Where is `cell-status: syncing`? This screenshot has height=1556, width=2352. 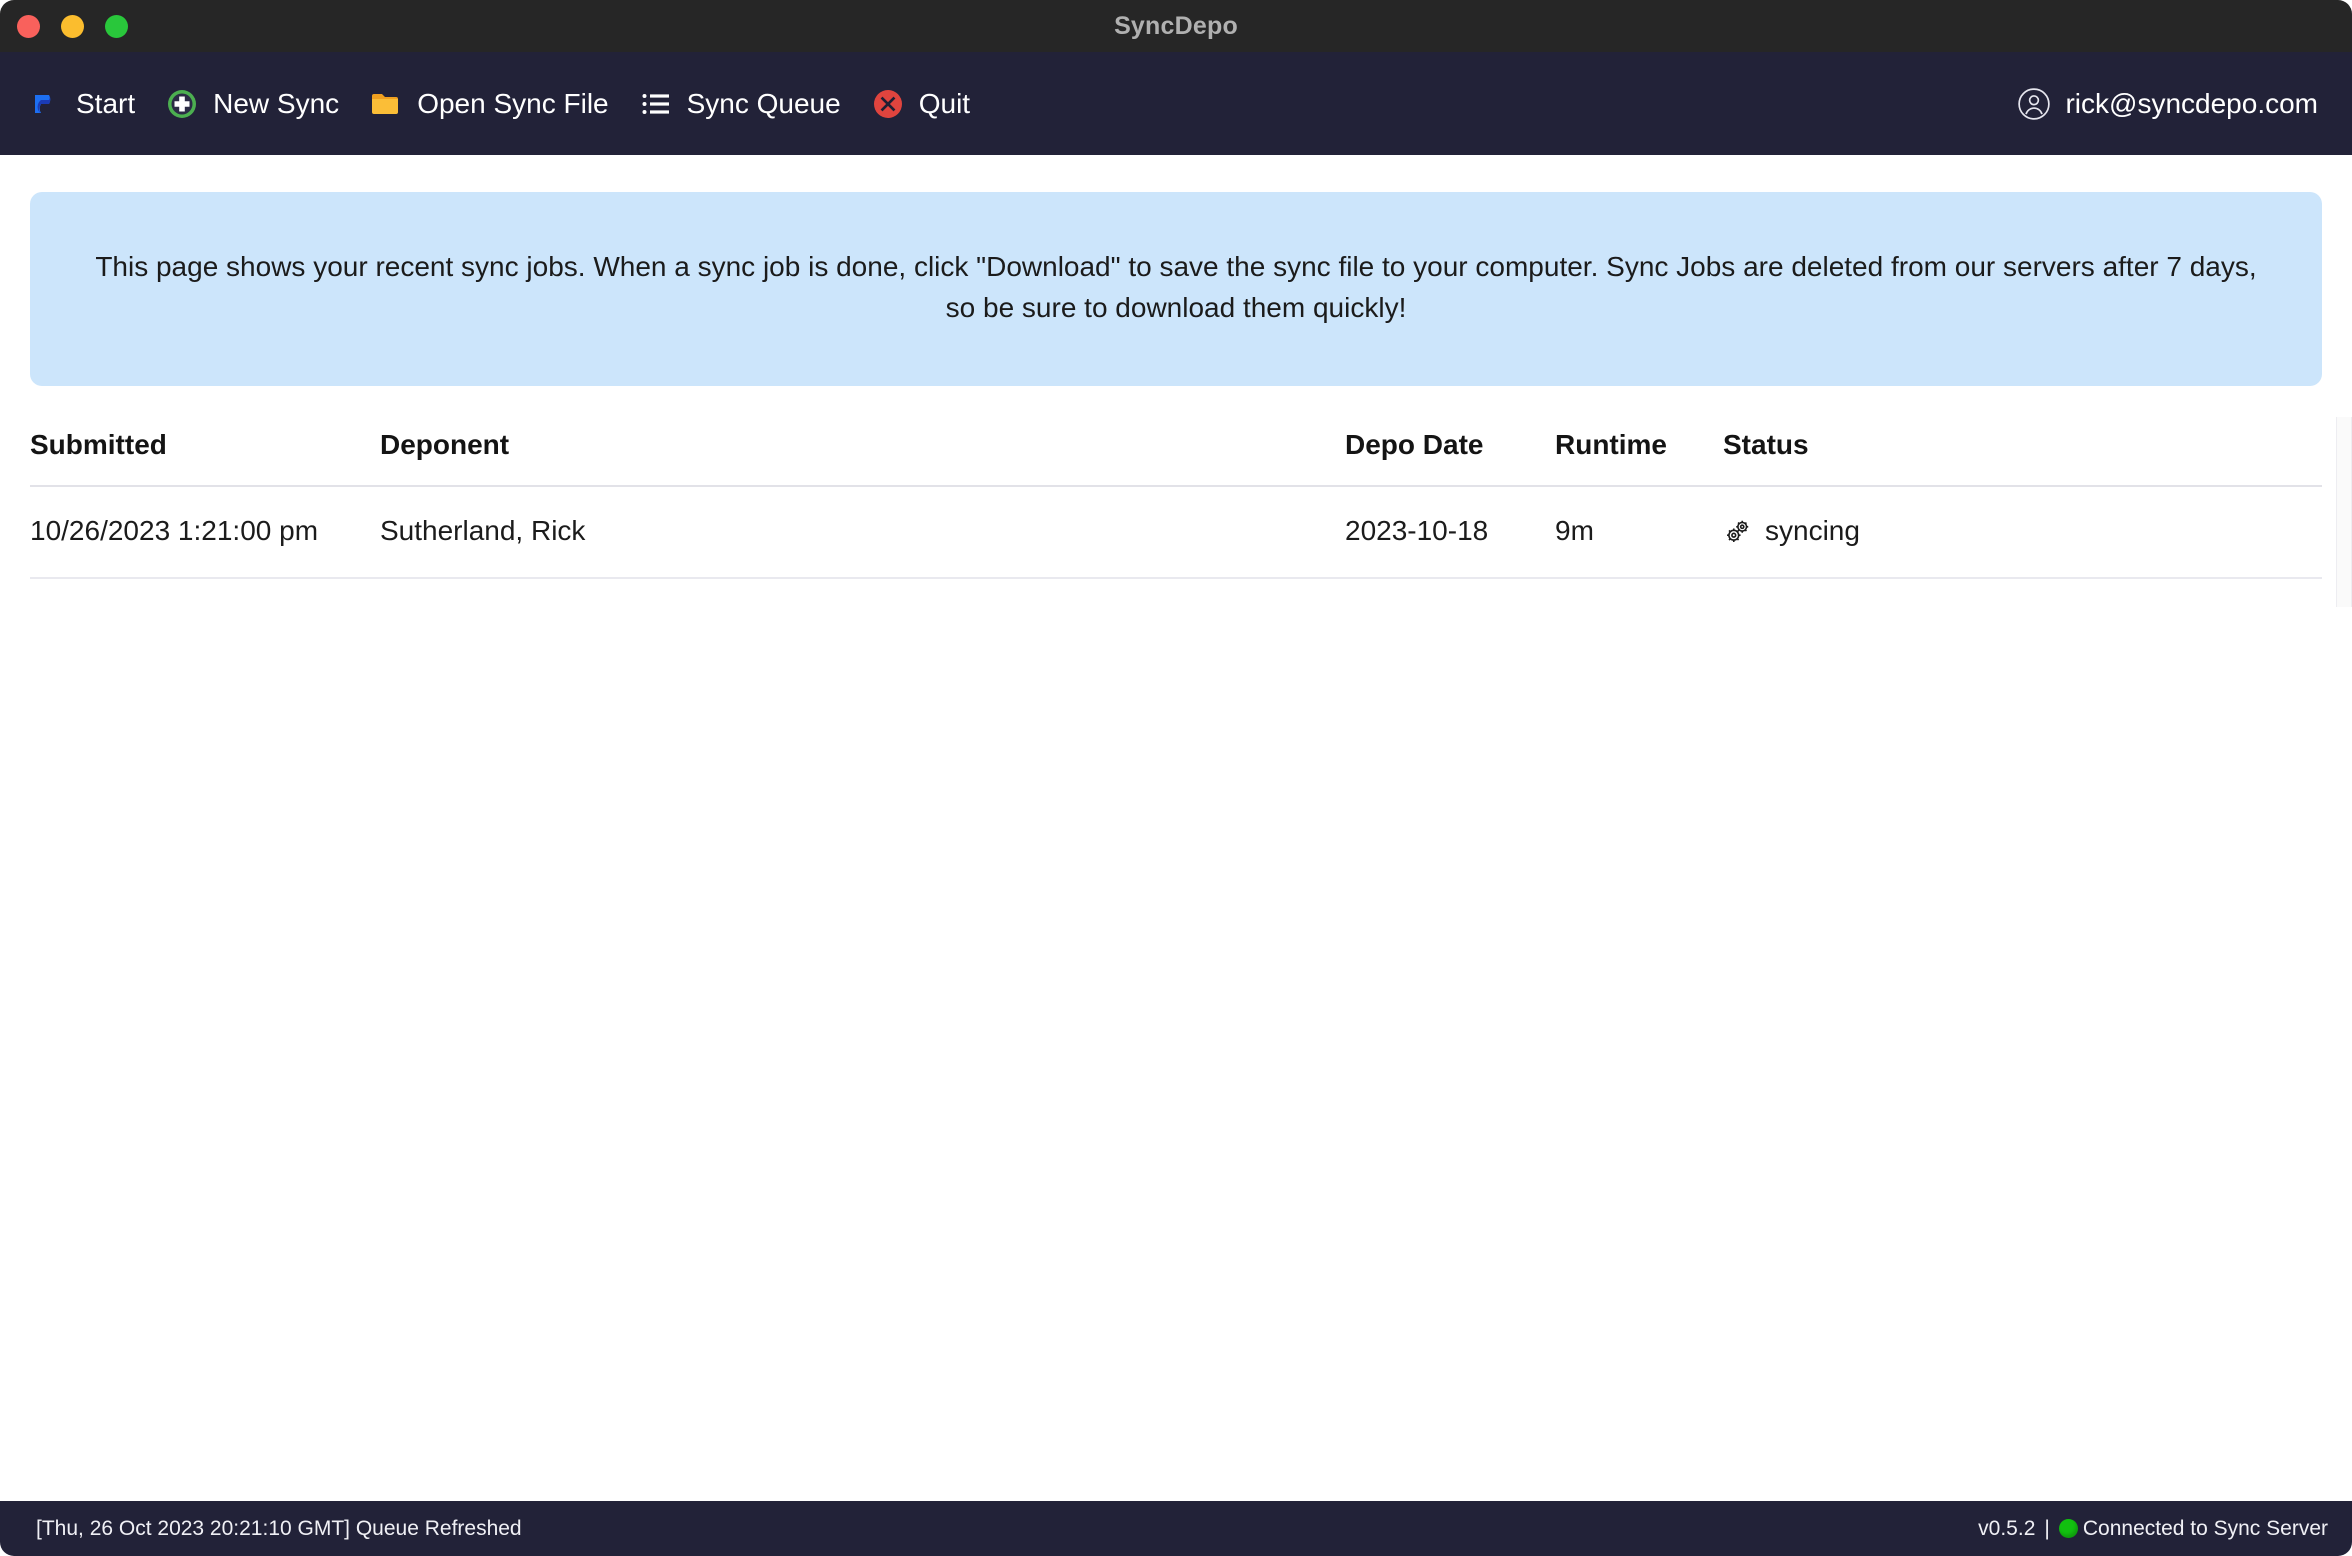
cell-status: syncing is located at coordinates (1933, 532).